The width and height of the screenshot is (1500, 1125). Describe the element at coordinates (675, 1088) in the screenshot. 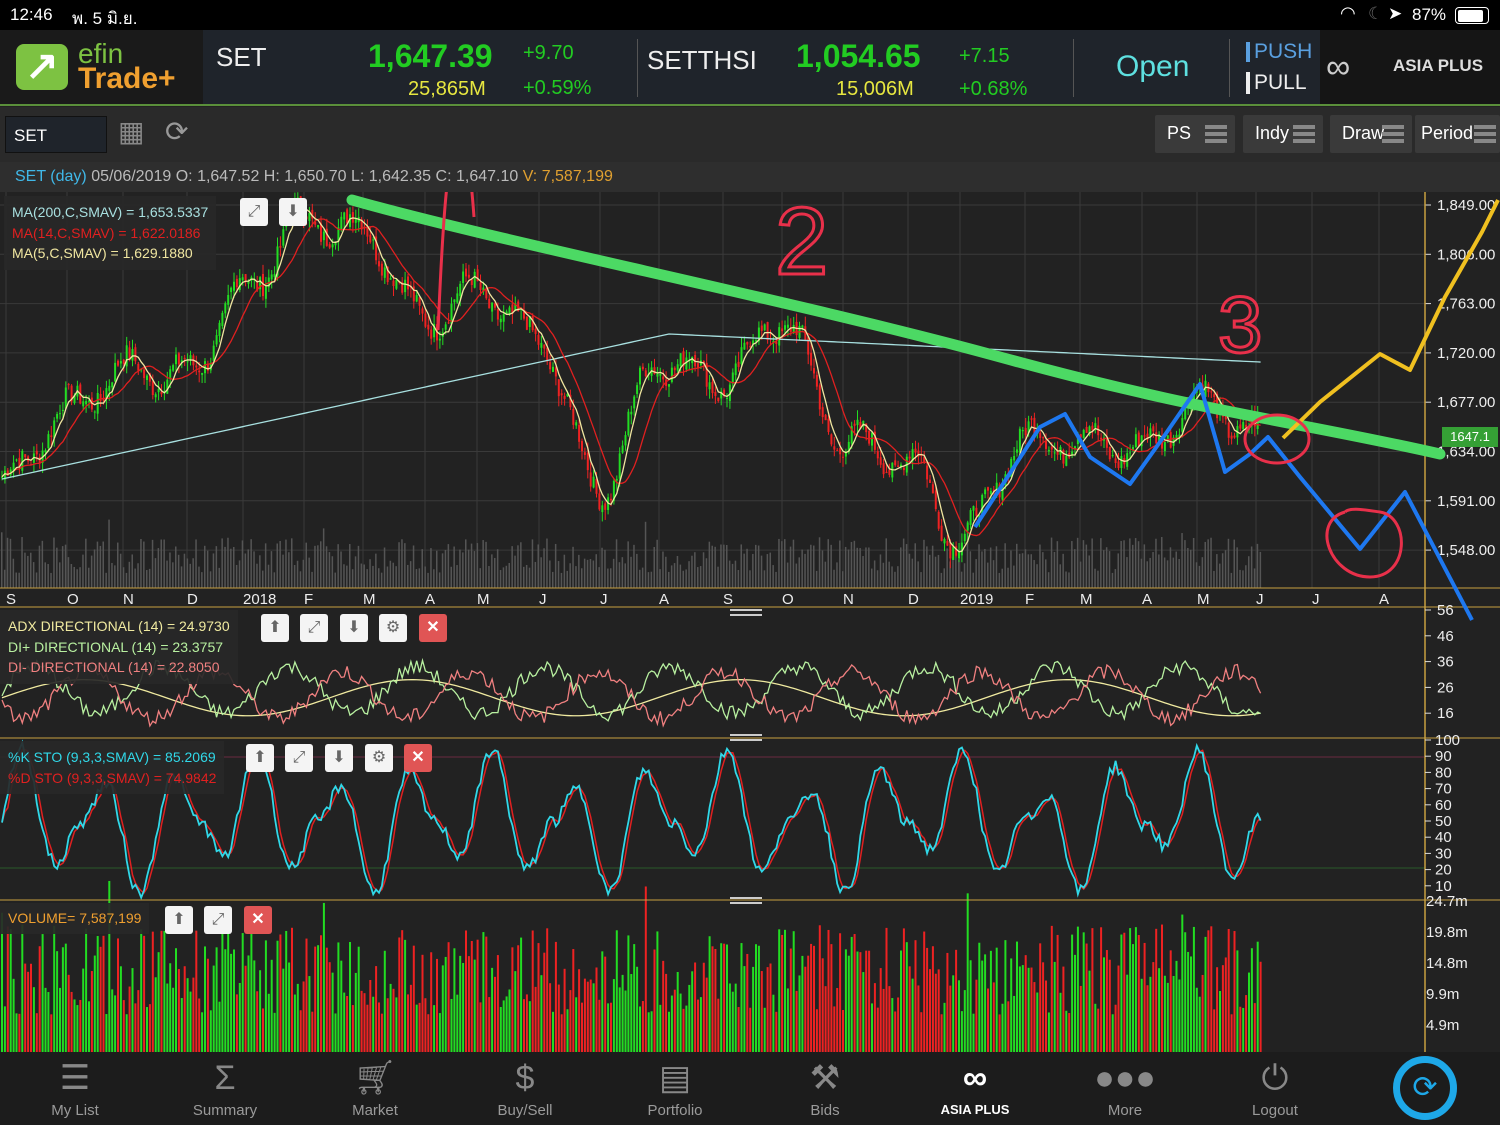

I see `nav-portfolio: ▤ Portfolio` at that location.